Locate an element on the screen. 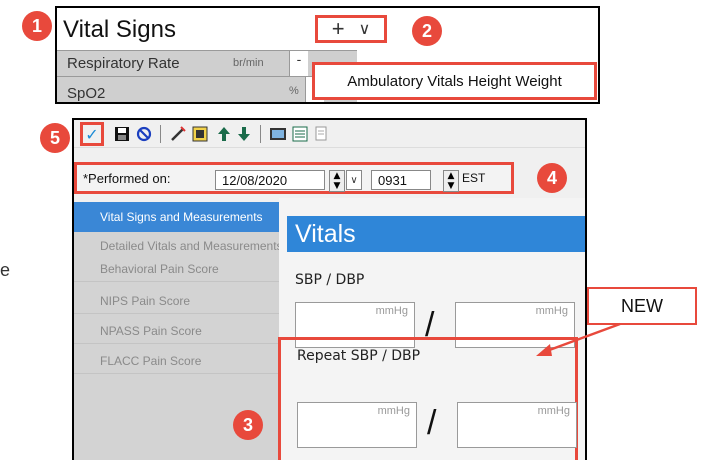 This screenshot has height=460, width=718. vital-signs-header: Vital Signs + ∨ is located at coordinates (327, 29).